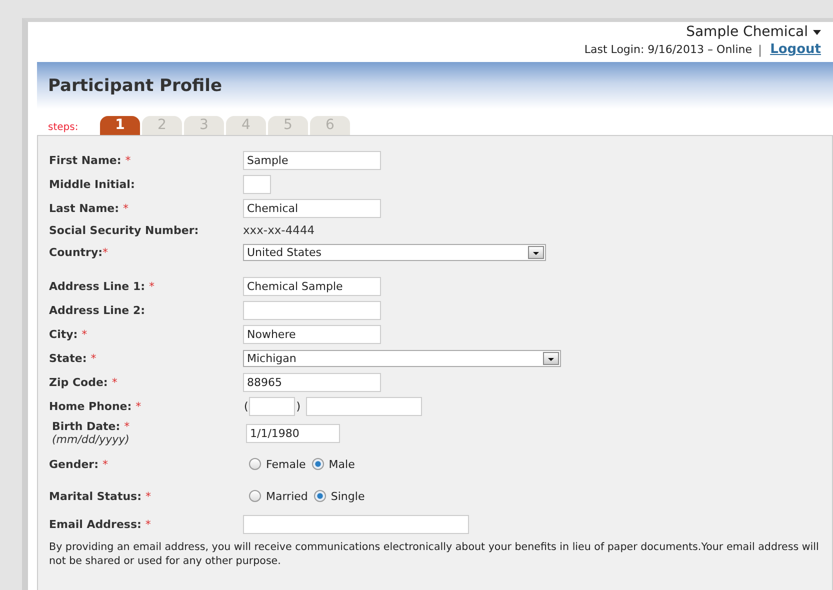  What do you see at coordinates (63, 334) in the screenshot?
I see `field-label: City:` at bounding box center [63, 334].